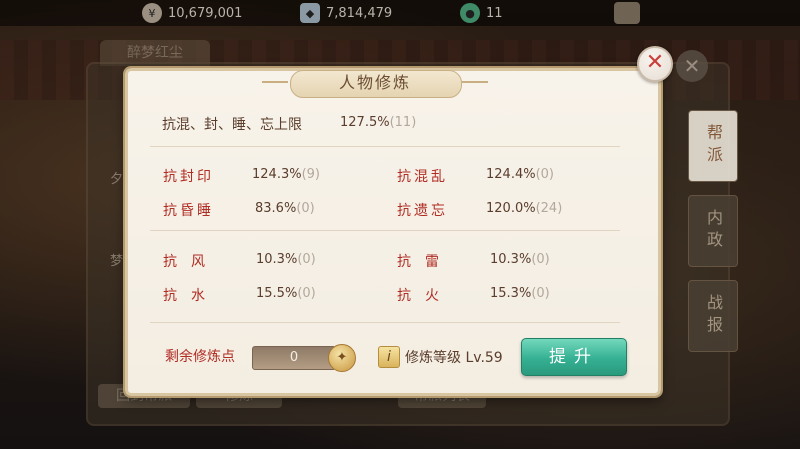  What do you see at coordinates (544, 174) in the screenshot?
I see `resist-confusion-points: (0)` at bounding box center [544, 174].